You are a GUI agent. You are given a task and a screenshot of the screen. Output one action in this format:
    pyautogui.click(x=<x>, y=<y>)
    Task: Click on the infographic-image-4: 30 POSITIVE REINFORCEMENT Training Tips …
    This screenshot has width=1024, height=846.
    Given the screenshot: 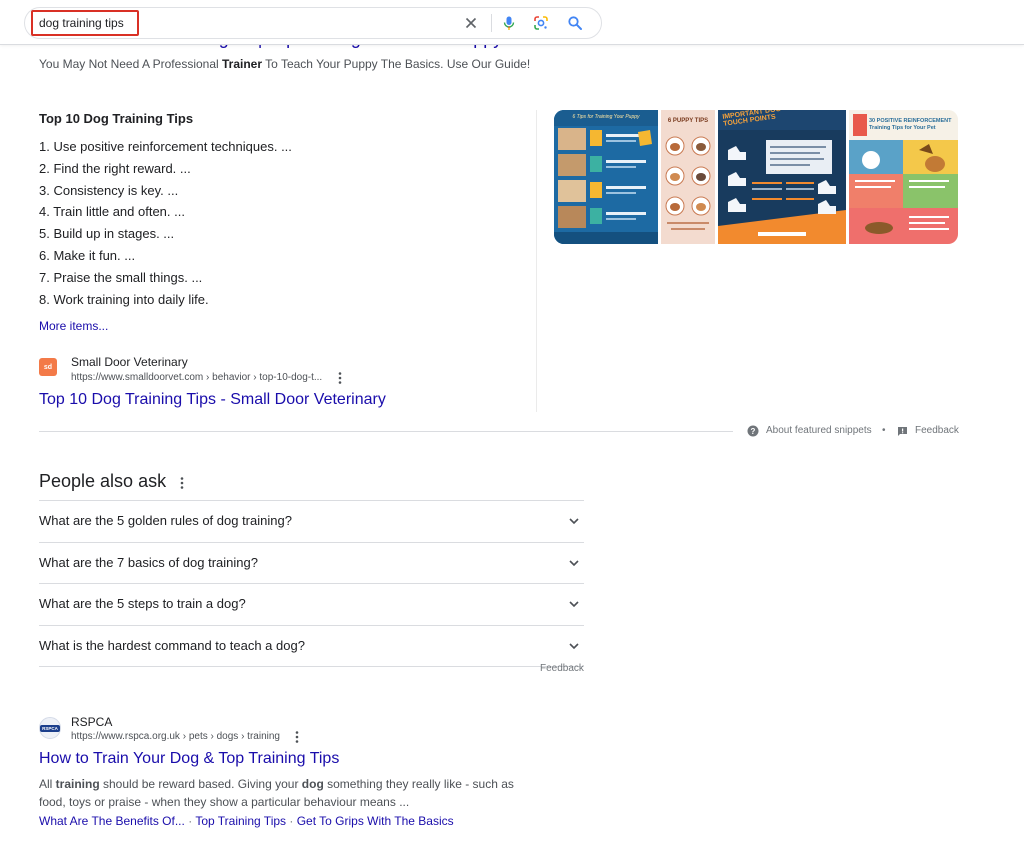 What is the action you would take?
    pyautogui.click(x=903, y=177)
    